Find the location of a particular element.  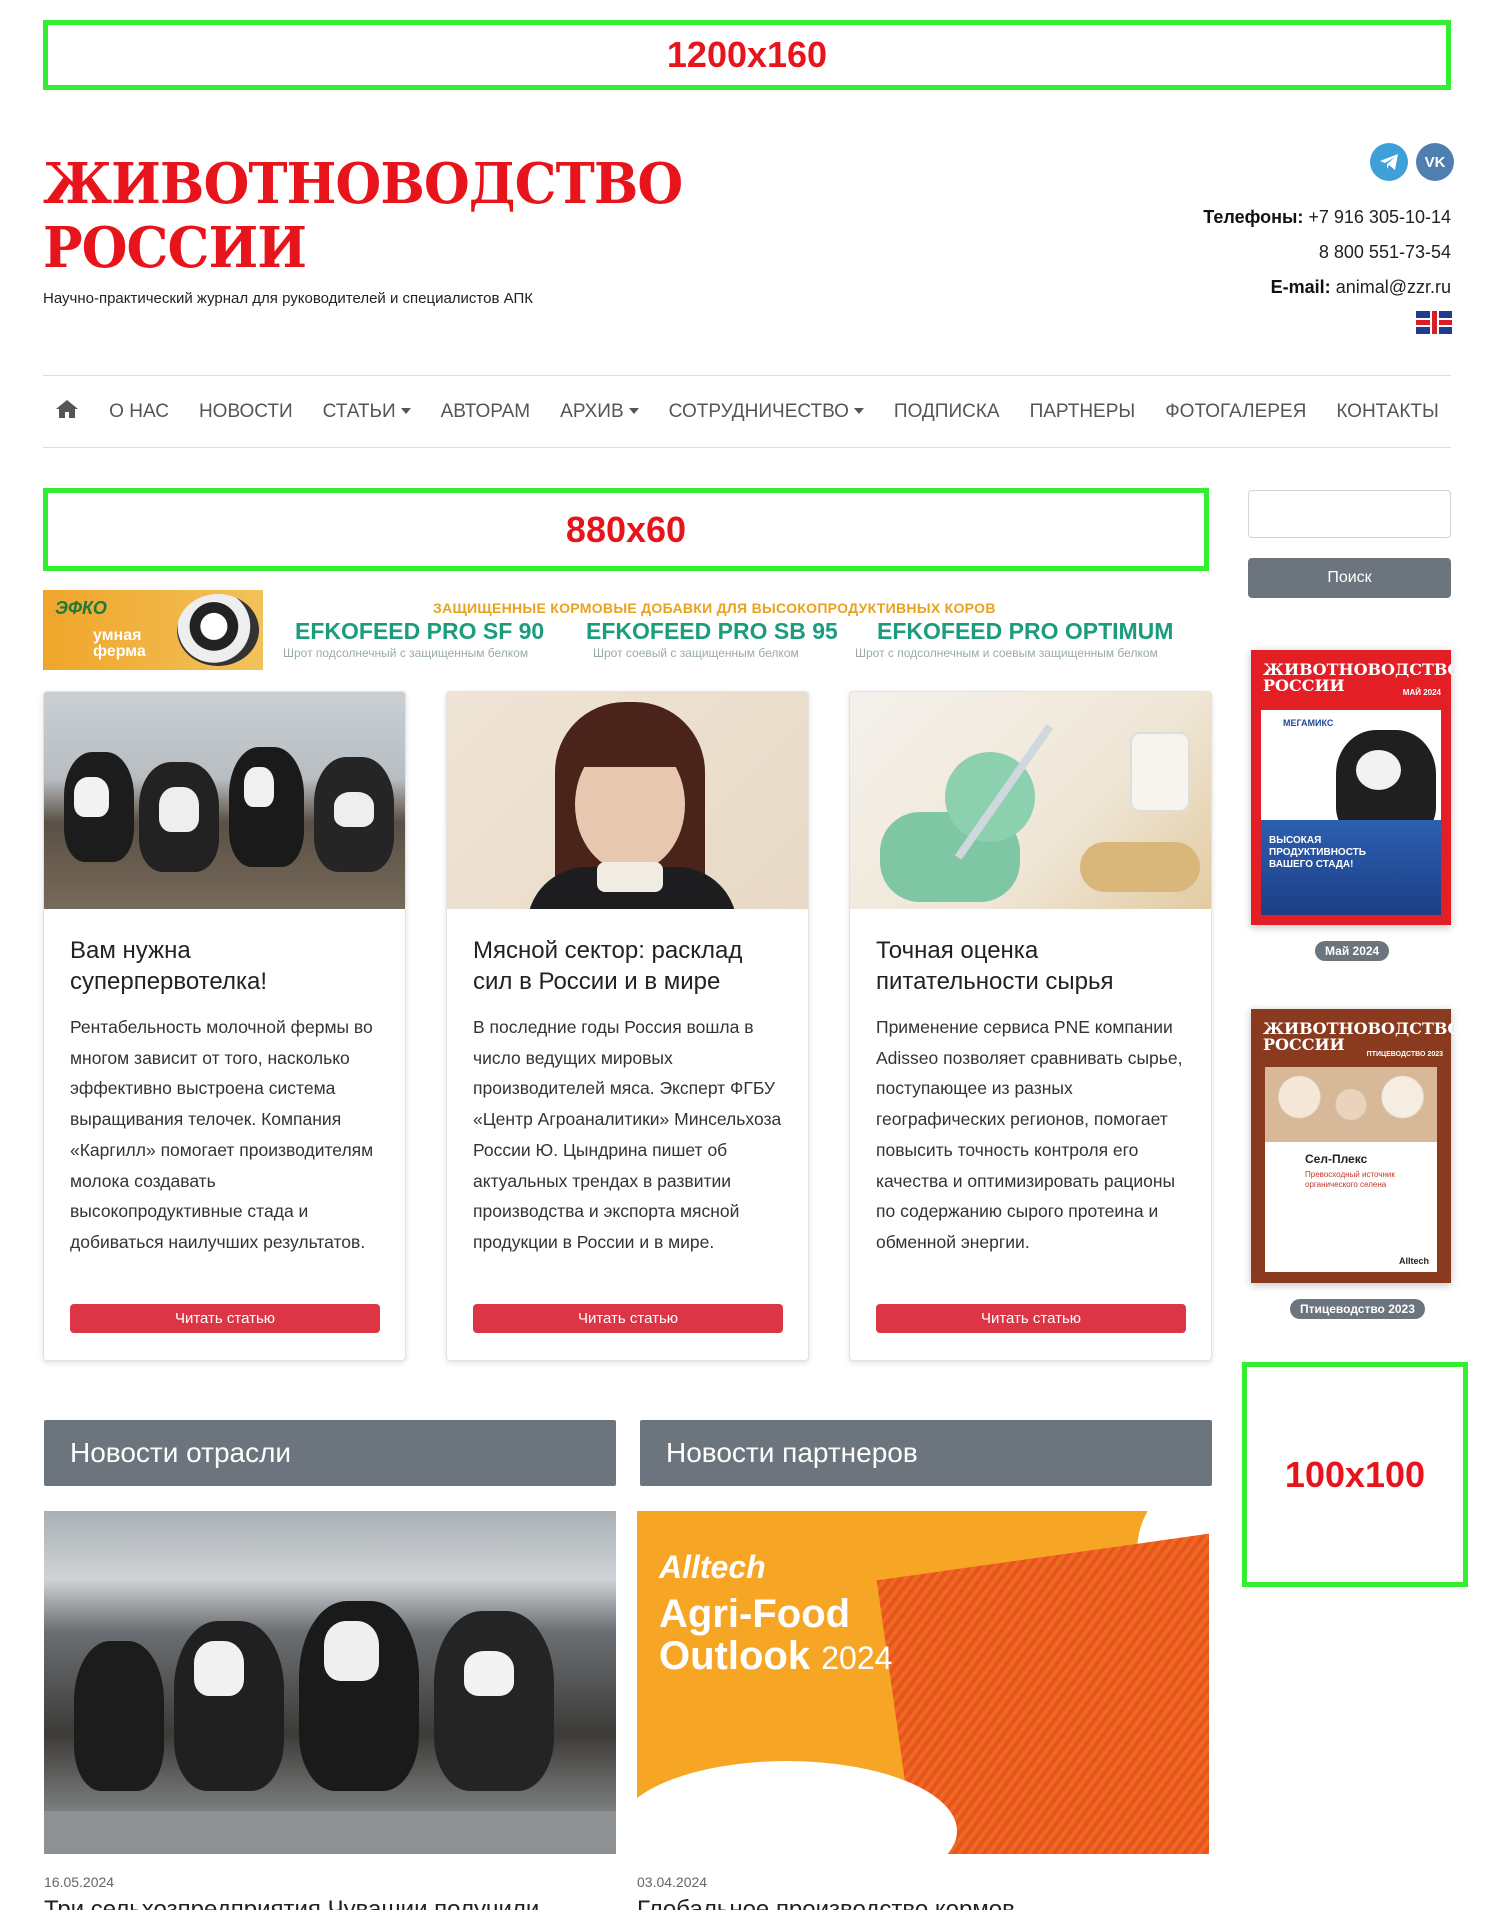

ad-size-label: 880x60 is located at coordinates (626, 529).